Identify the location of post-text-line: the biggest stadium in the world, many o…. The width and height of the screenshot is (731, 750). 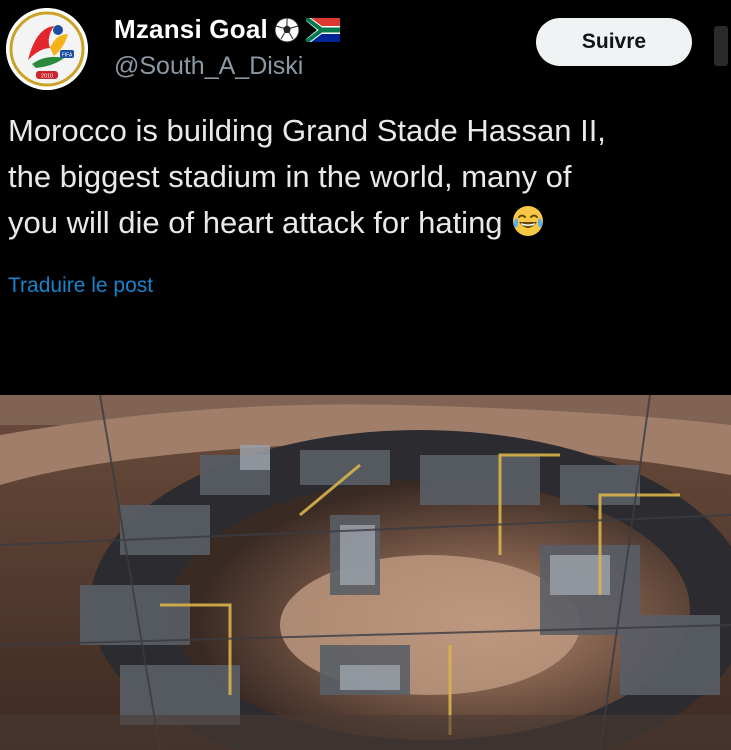
(290, 176).